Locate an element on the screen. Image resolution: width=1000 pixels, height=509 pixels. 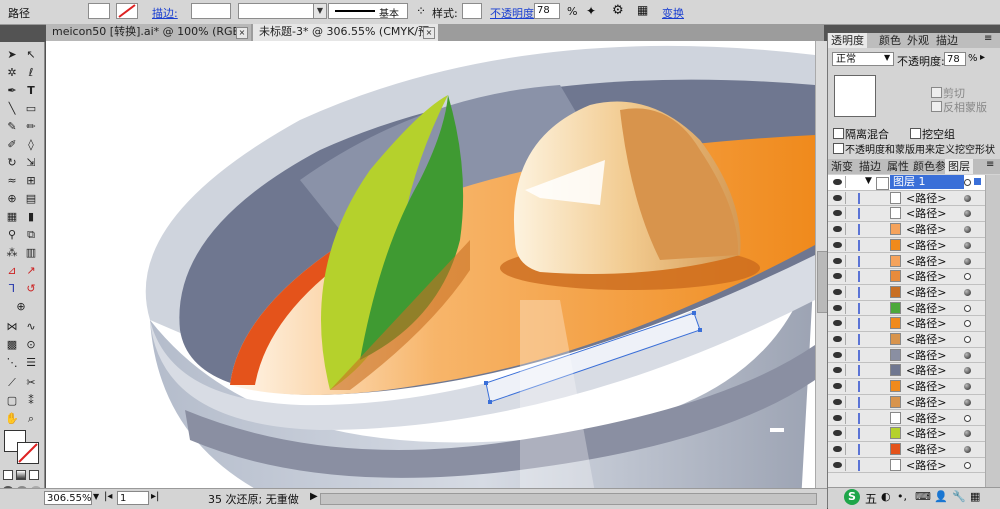
stroke-link: 描边: is located at coordinates (165, 13).